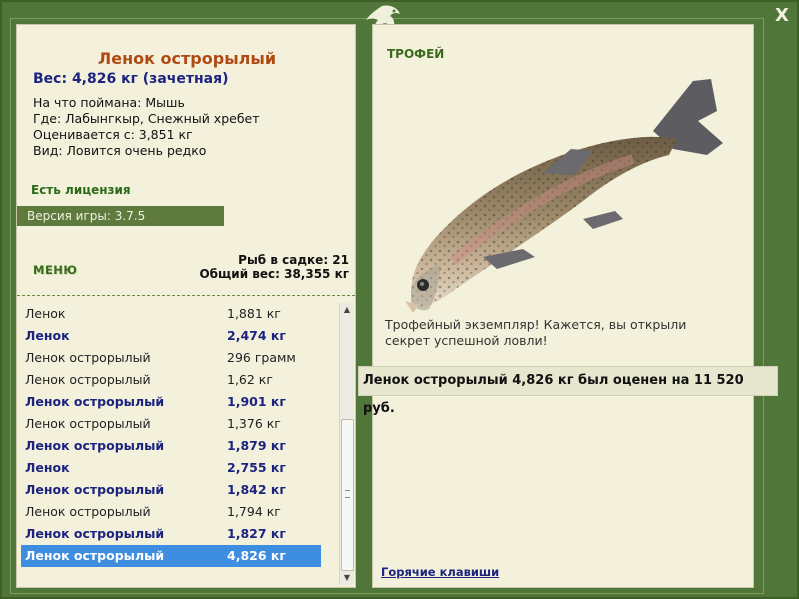 The image size is (799, 599). Describe the element at coordinates (256, 445) in the screenshot. I see `catch-fish-weight: 1,879 кг` at that location.